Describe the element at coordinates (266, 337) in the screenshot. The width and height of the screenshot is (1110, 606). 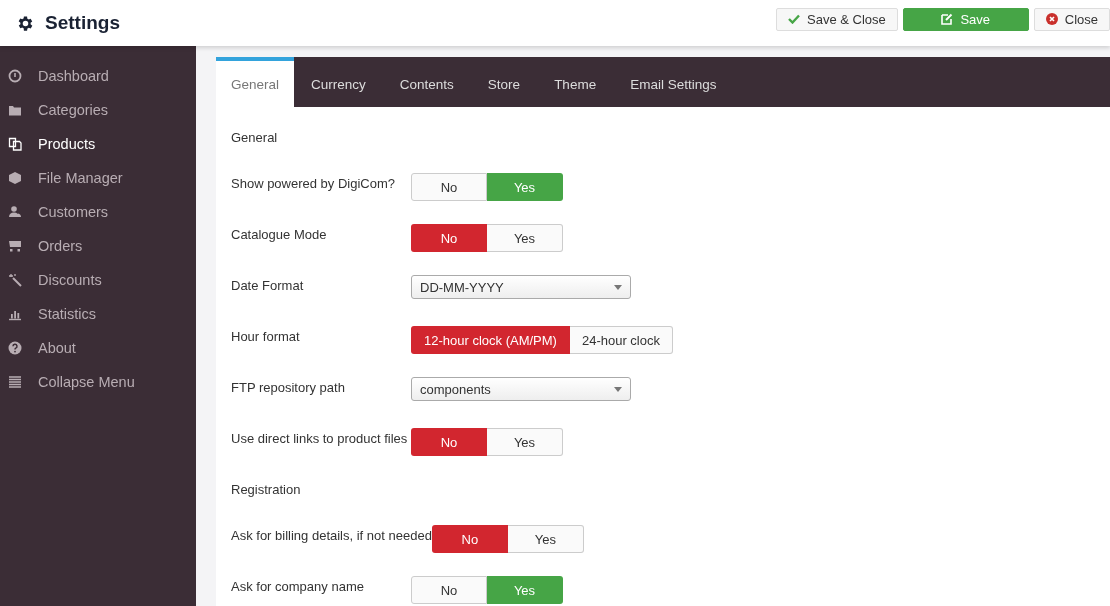
I see `field-label: Hour format` at that location.